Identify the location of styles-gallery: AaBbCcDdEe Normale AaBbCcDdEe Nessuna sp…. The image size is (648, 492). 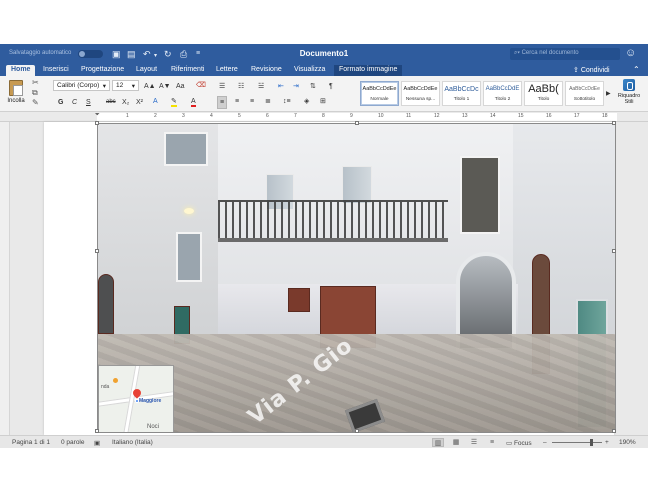
(484, 93).